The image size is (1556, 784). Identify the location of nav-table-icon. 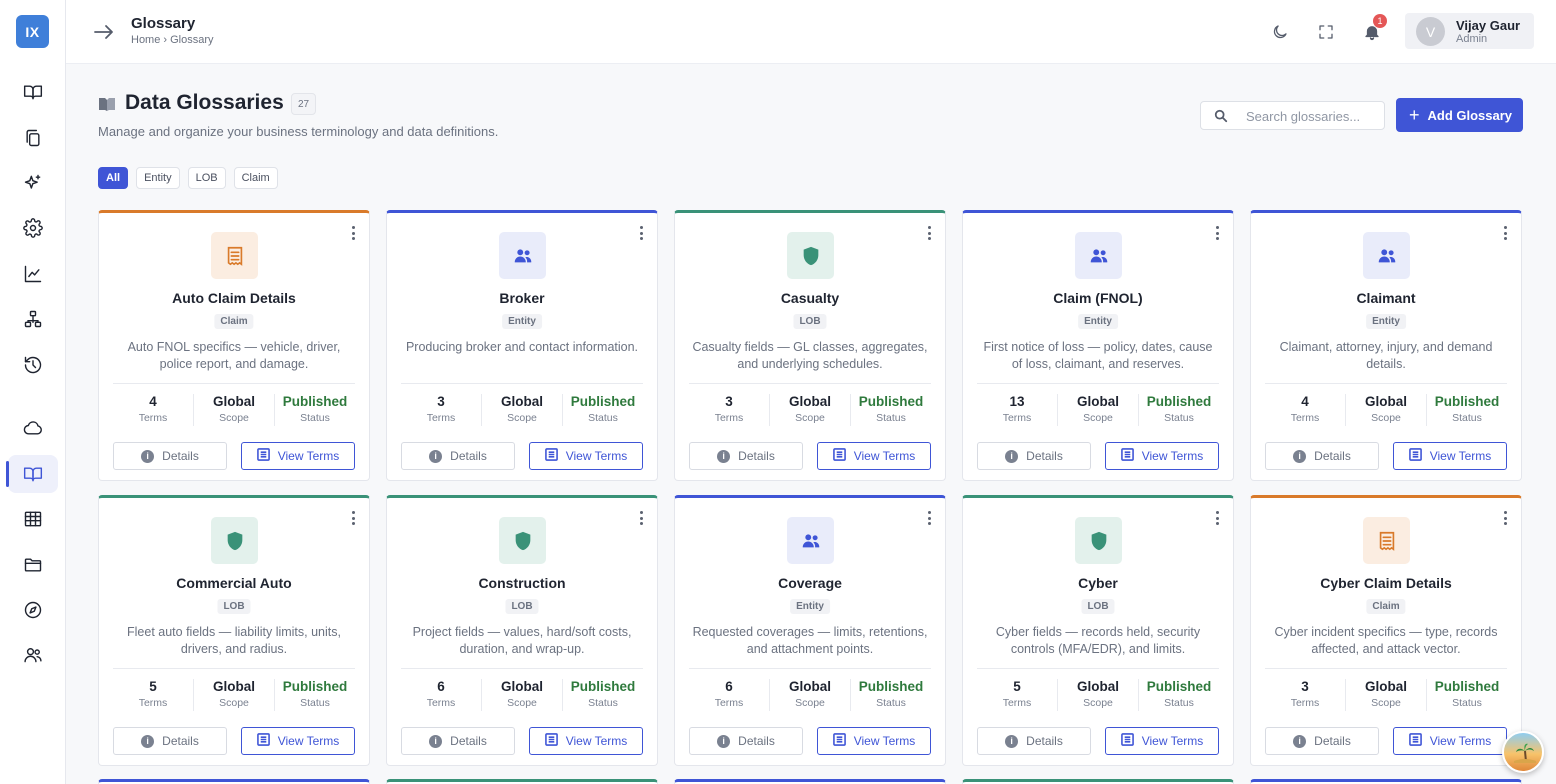
(33, 519).